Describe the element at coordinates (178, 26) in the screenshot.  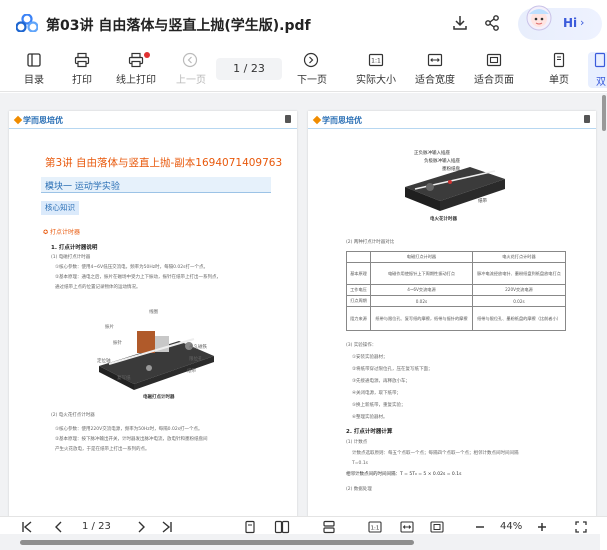
I see `document-title: 第03讲 自由落体与竖直上抛(学生版).pdf` at that location.